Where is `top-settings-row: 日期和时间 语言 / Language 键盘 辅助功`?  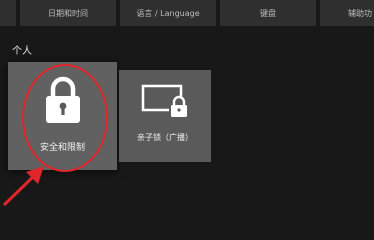
top-settings-row: 日期和时间 语言 / Language 键盘 辅助功 is located at coordinates (187, 15).